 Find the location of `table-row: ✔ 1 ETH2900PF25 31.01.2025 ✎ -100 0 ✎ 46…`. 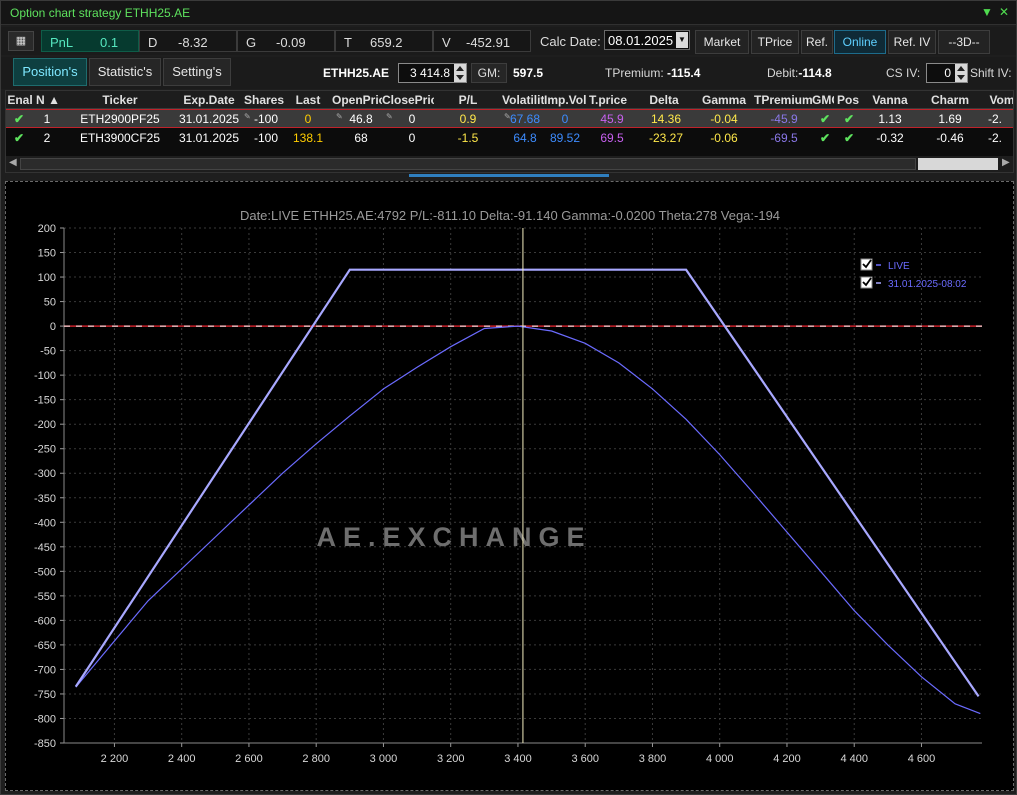

table-row: ✔ 1 ETH2900PF25 31.01.2025 ✎ -100 0 ✎ 46… is located at coordinates (509, 118).